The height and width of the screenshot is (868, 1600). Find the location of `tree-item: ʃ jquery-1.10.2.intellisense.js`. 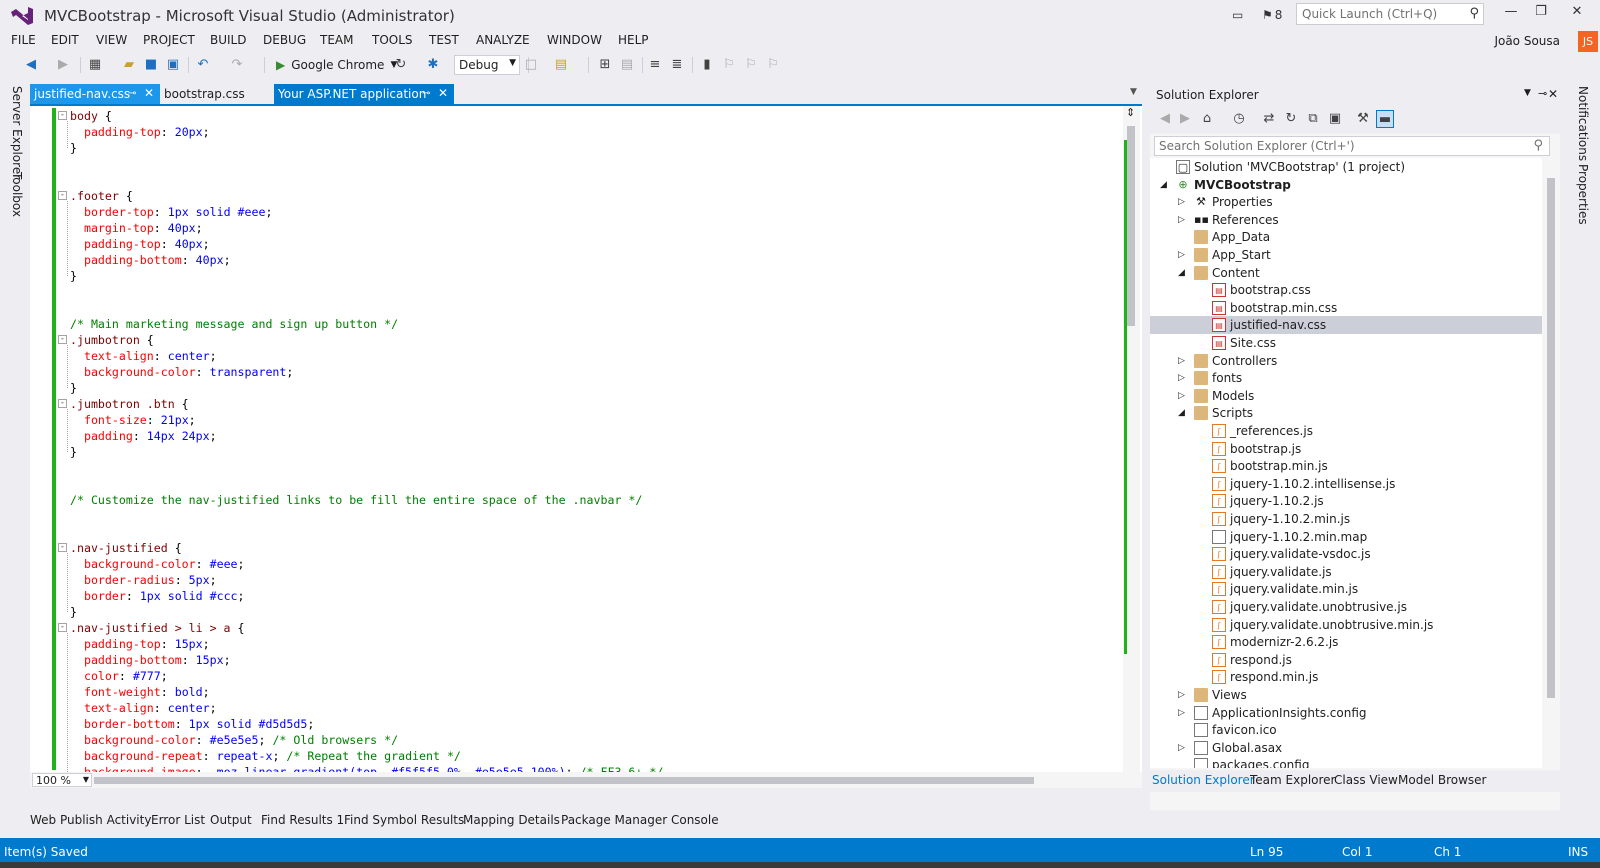

tree-item: ʃ jquery-1.10.2.intellisense.js is located at coordinates (1346, 484).